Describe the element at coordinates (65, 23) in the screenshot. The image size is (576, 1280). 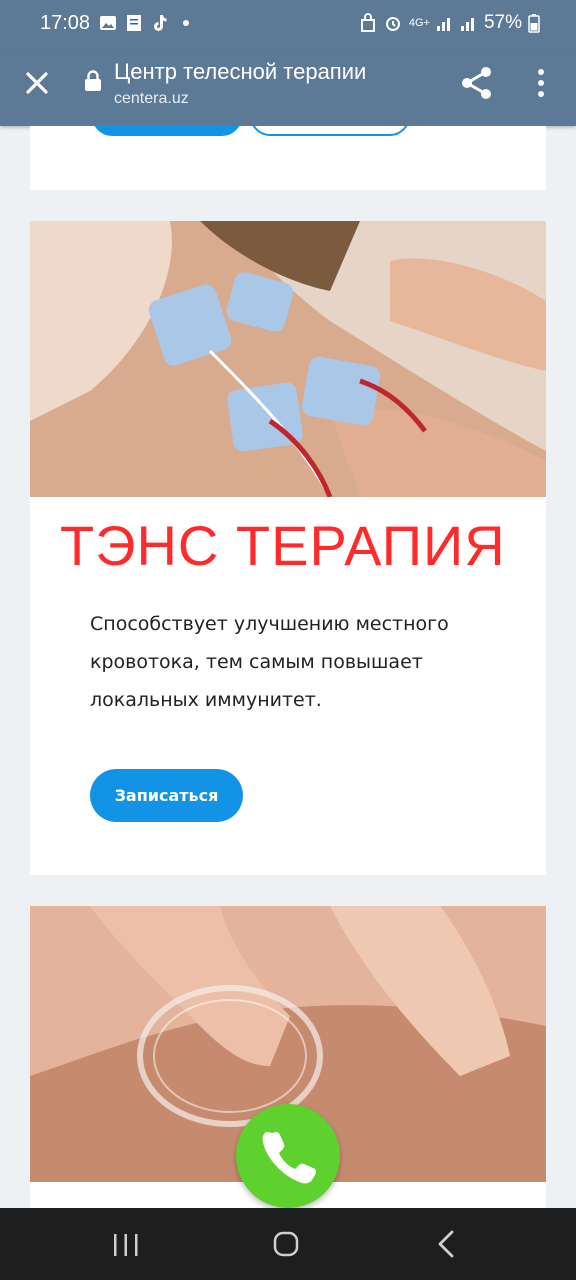
I see `status-time: 17:08` at that location.